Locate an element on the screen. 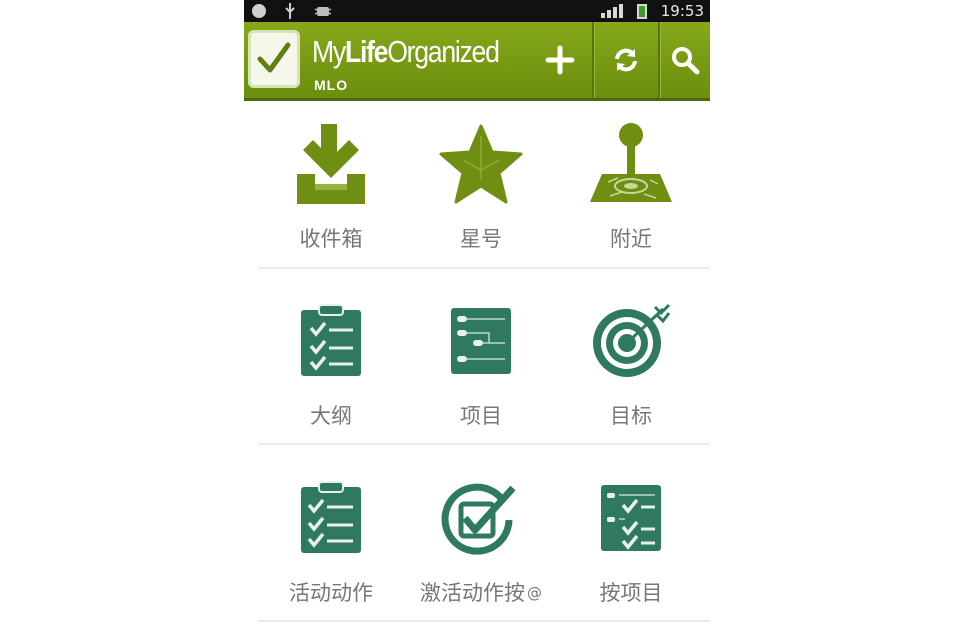 The image size is (954, 637). check-circle-icon is located at coordinates (478, 519).